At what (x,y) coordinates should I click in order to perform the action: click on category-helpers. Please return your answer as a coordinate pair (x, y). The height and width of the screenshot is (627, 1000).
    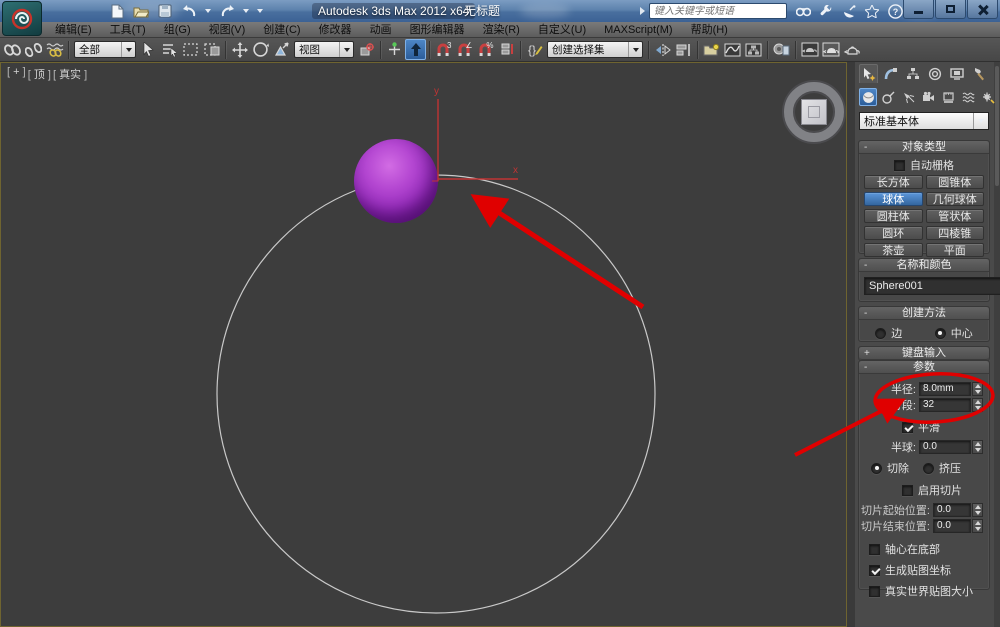
    Looking at the image, I should click on (948, 97).